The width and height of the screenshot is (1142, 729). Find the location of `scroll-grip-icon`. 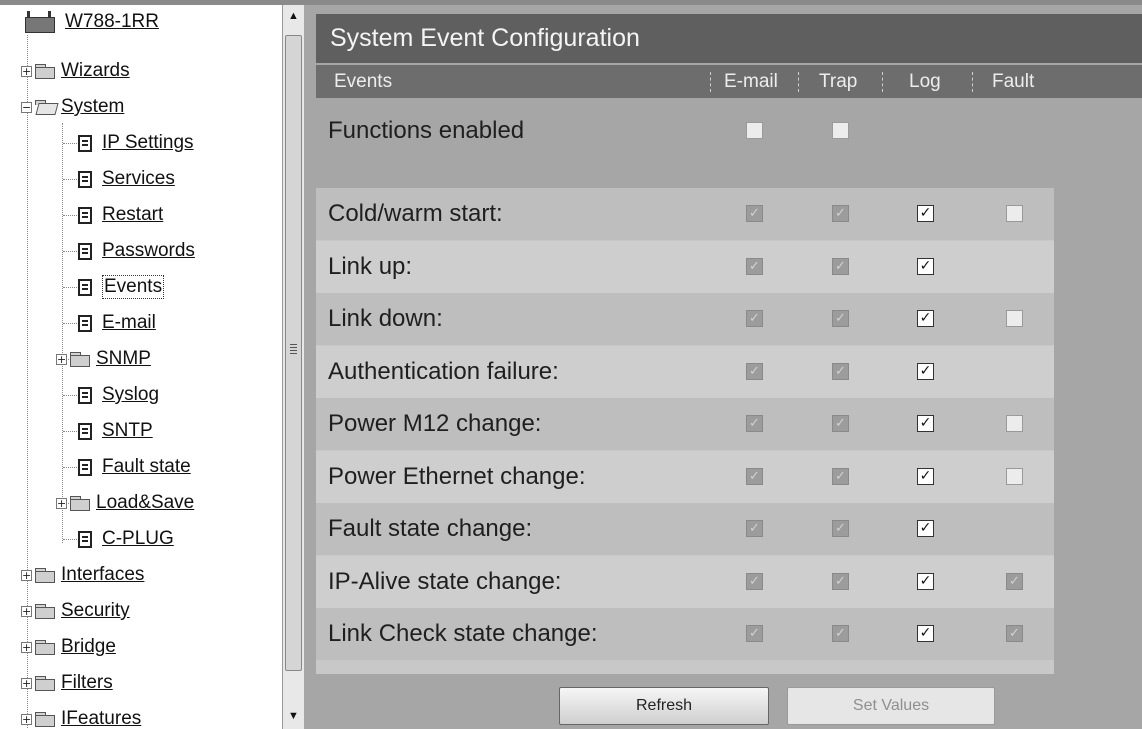

scroll-grip-icon is located at coordinates (293, 349).